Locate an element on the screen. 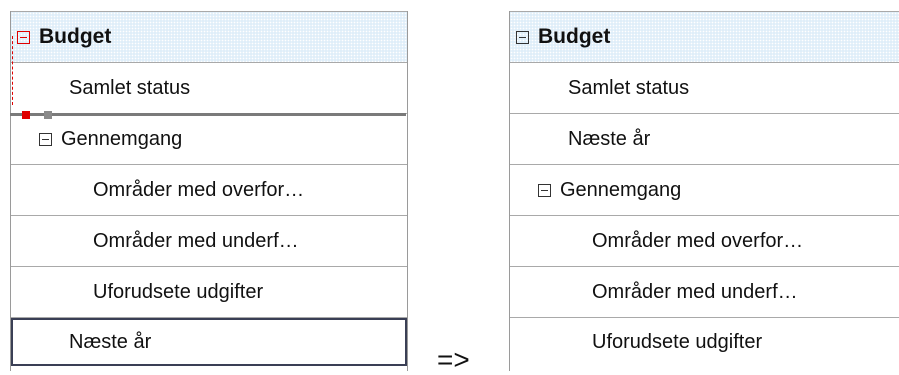 The height and width of the screenshot is (375, 899). transition-arrow: => is located at coordinates (453, 359).